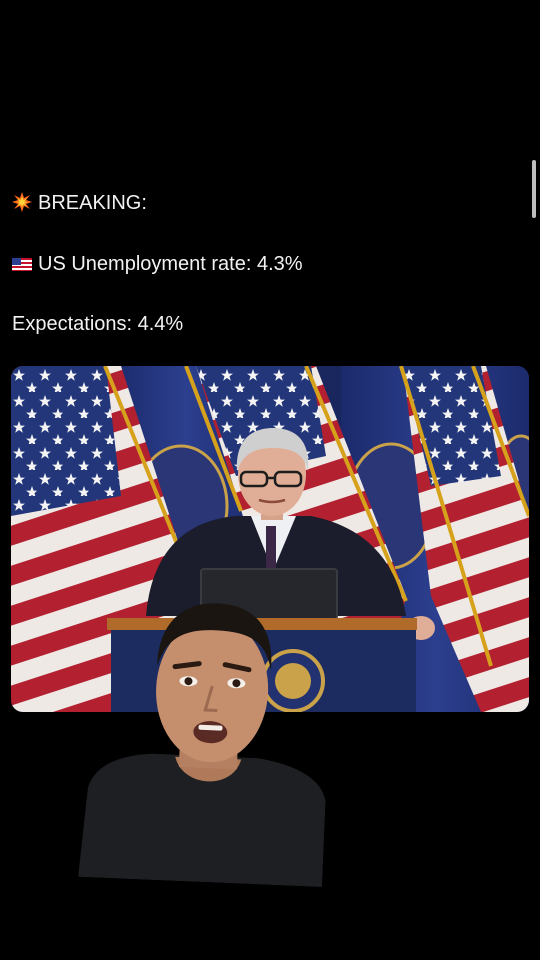 The width and height of the screenshot is (540, 960). Describe the element at coordinates (534, 189) in the screenshot. I see `scrollbar` at that location.